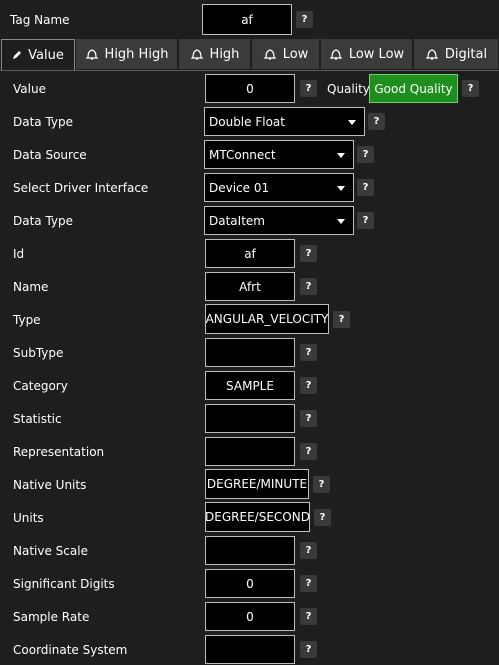 This screenshot has width=499, height=665. I want to click on type-help-button: ?, so click(341, 319).